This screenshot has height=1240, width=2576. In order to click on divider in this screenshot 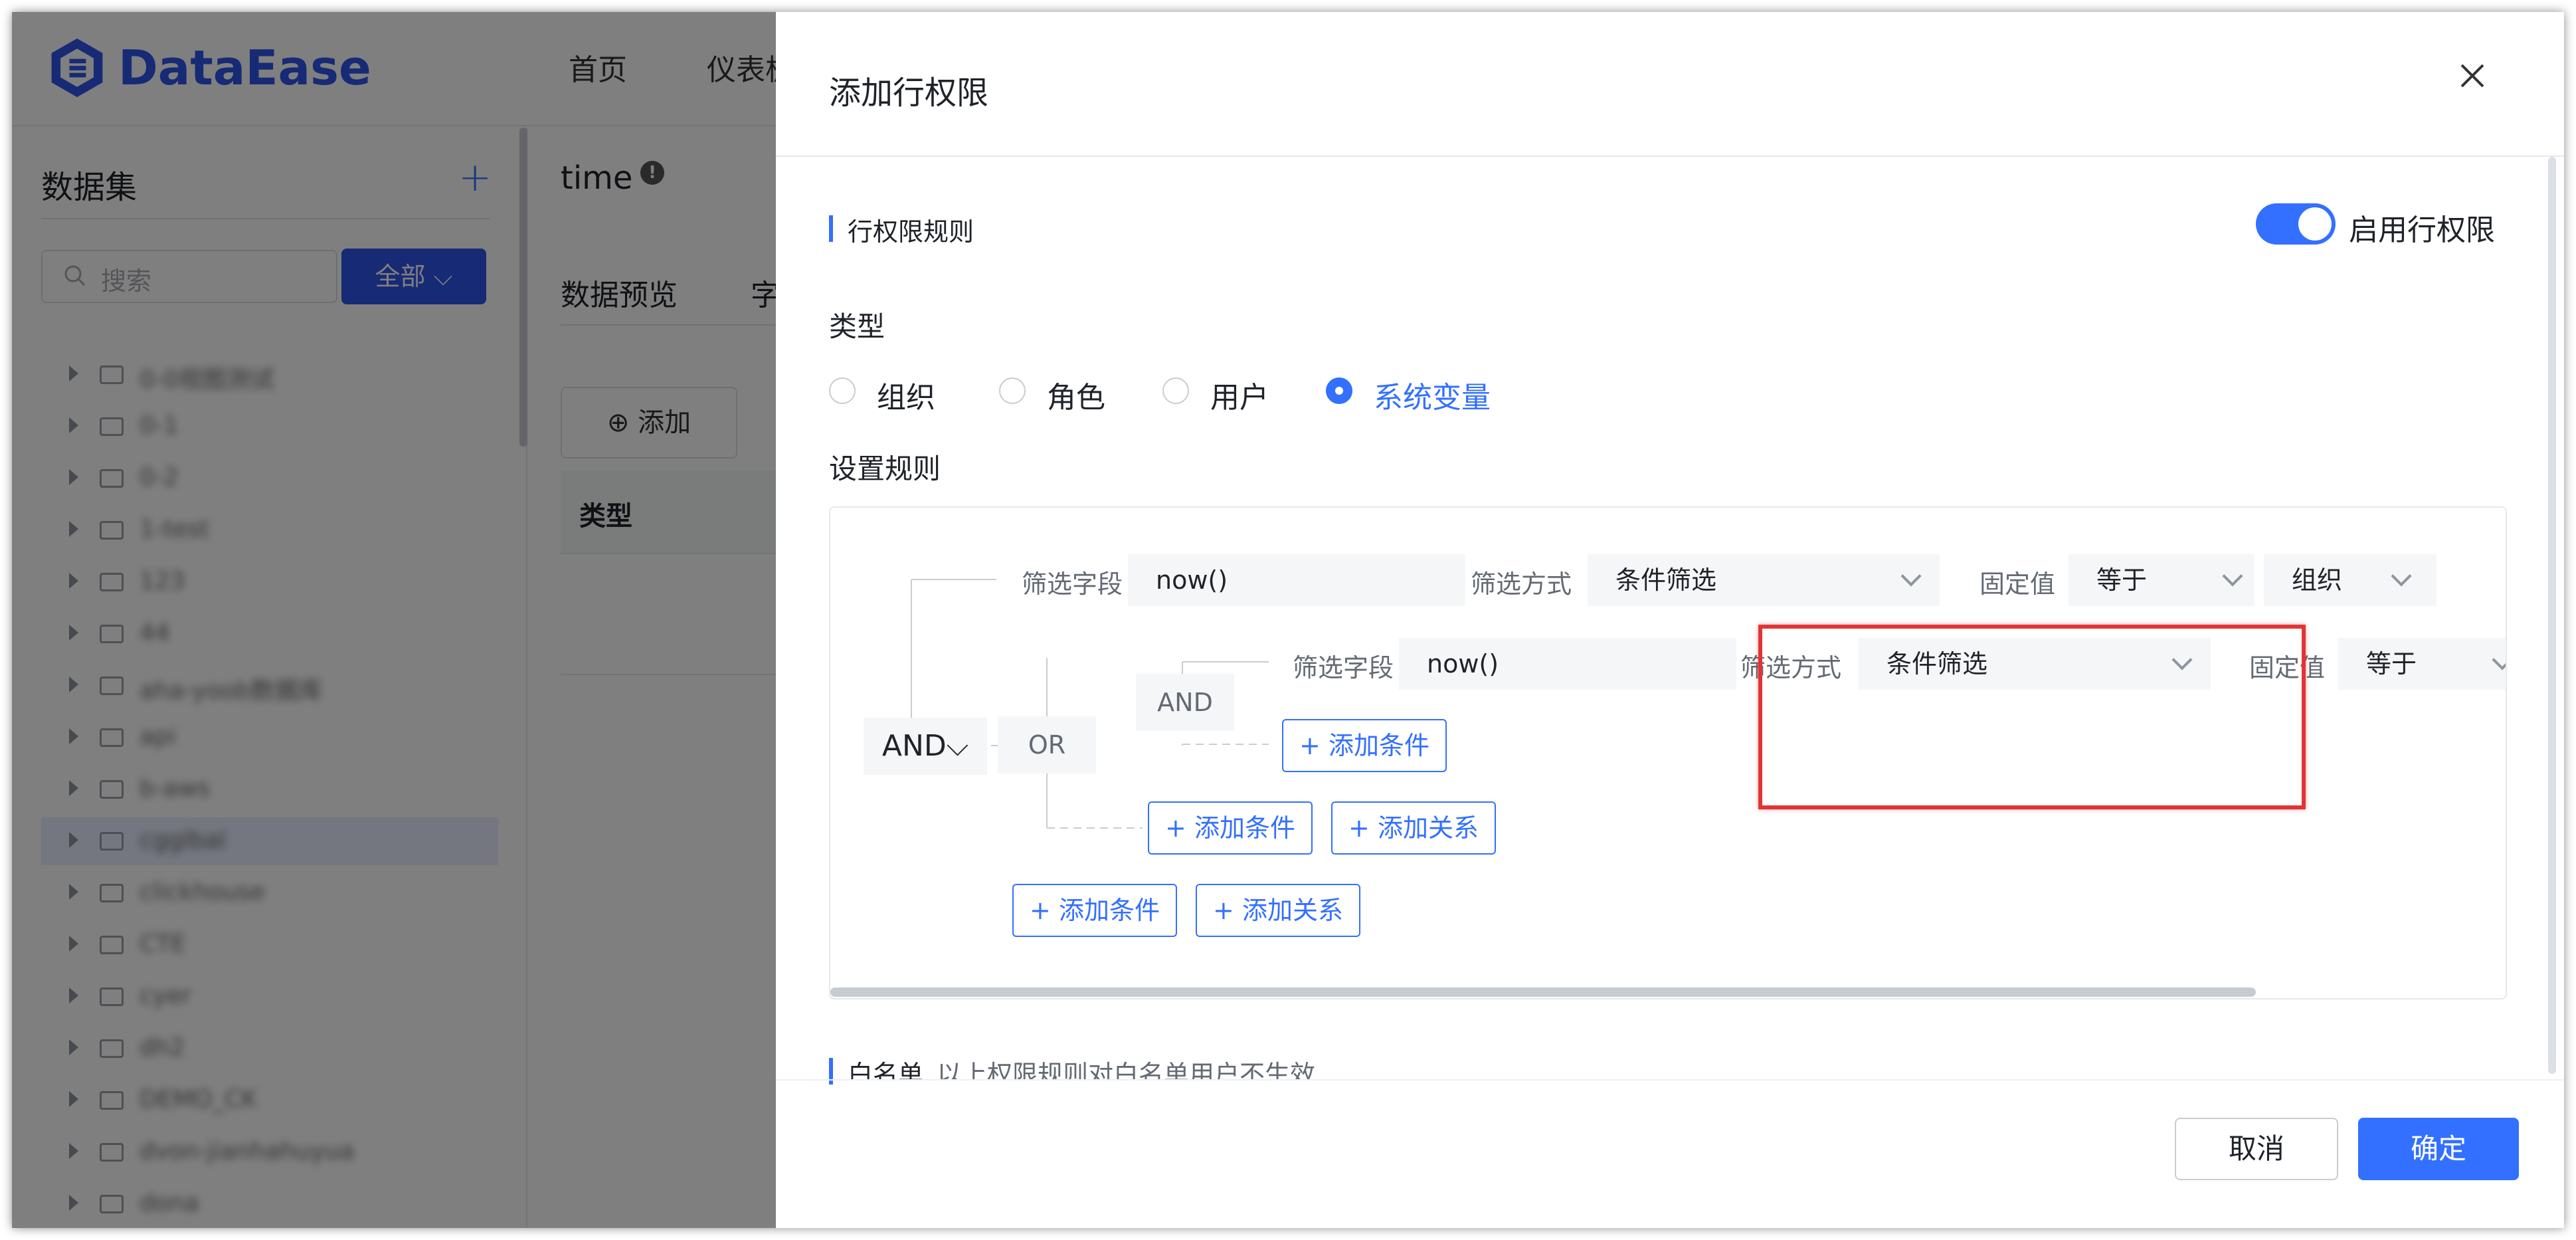, I will do `click(1670, 156)`.